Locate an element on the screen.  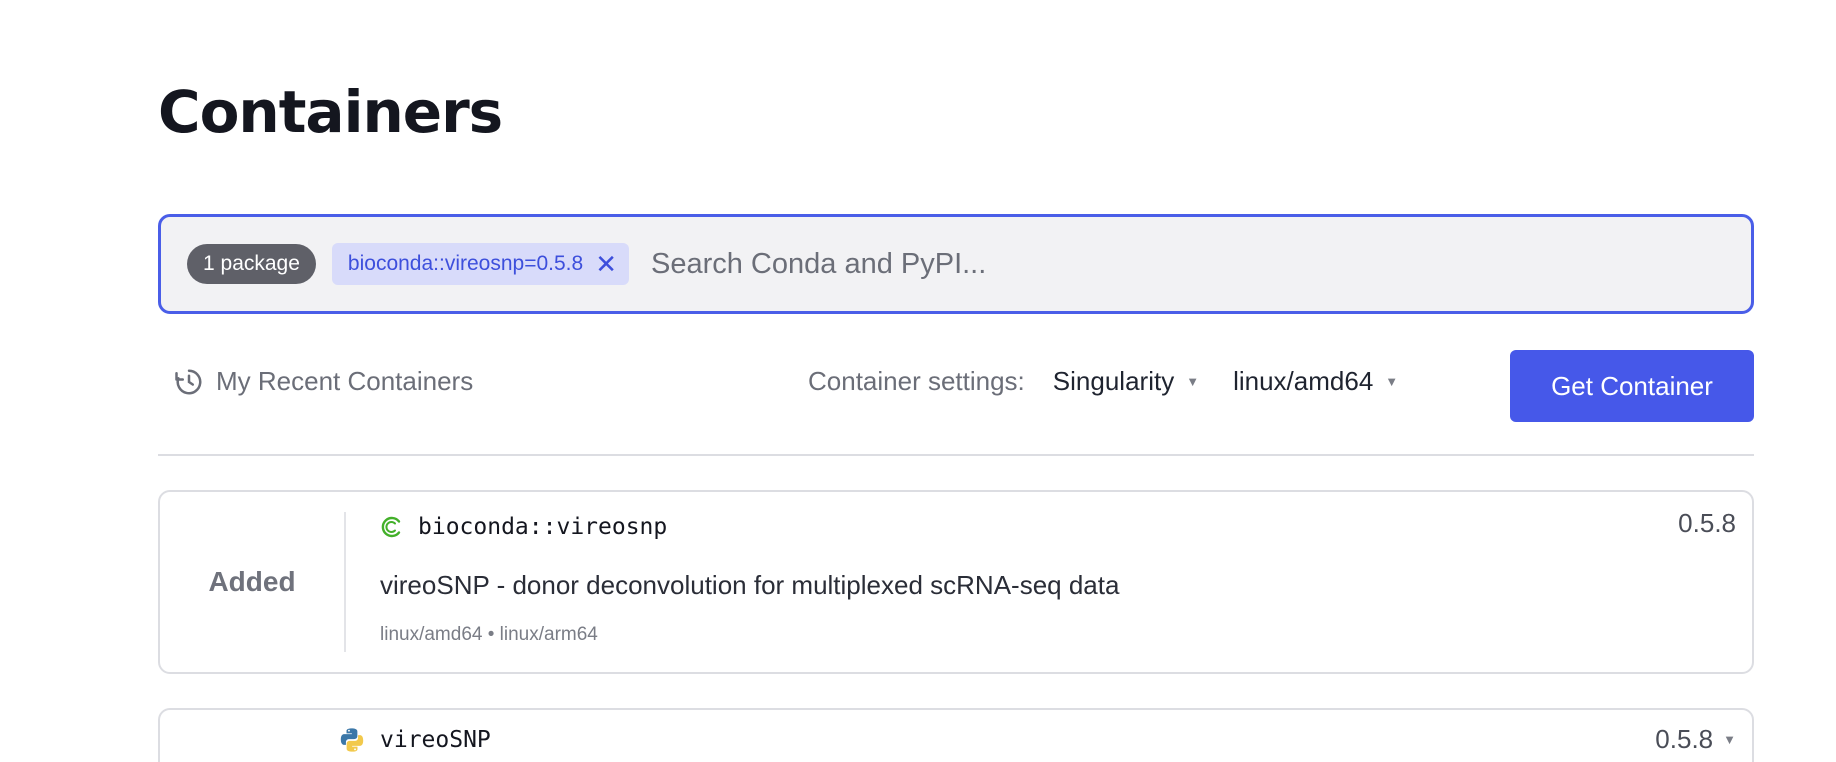
settings-label: Container settings: is located at coordinates (916, 381).